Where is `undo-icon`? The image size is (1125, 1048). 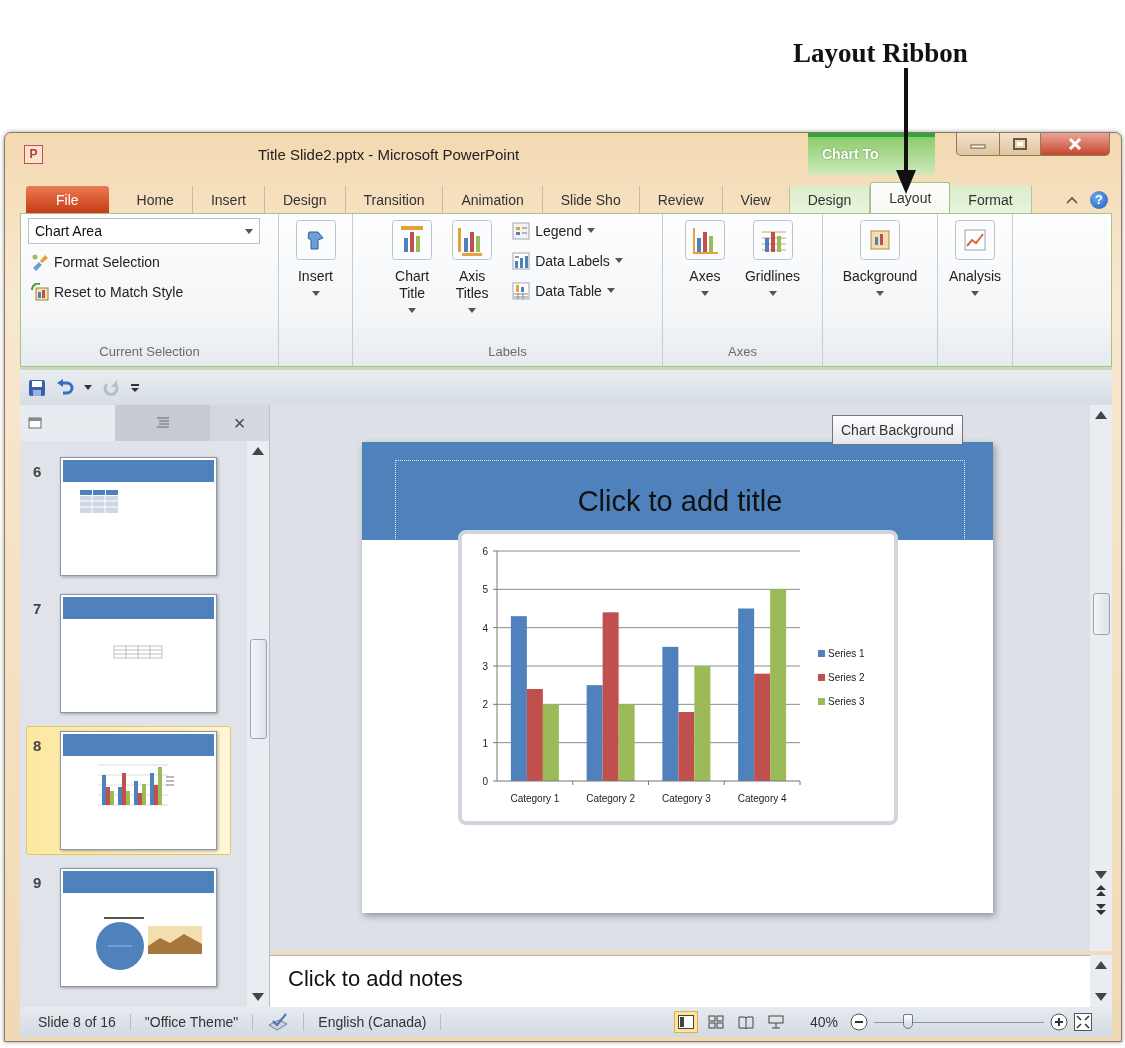 undo-icon is located at coordinates (65, 387).